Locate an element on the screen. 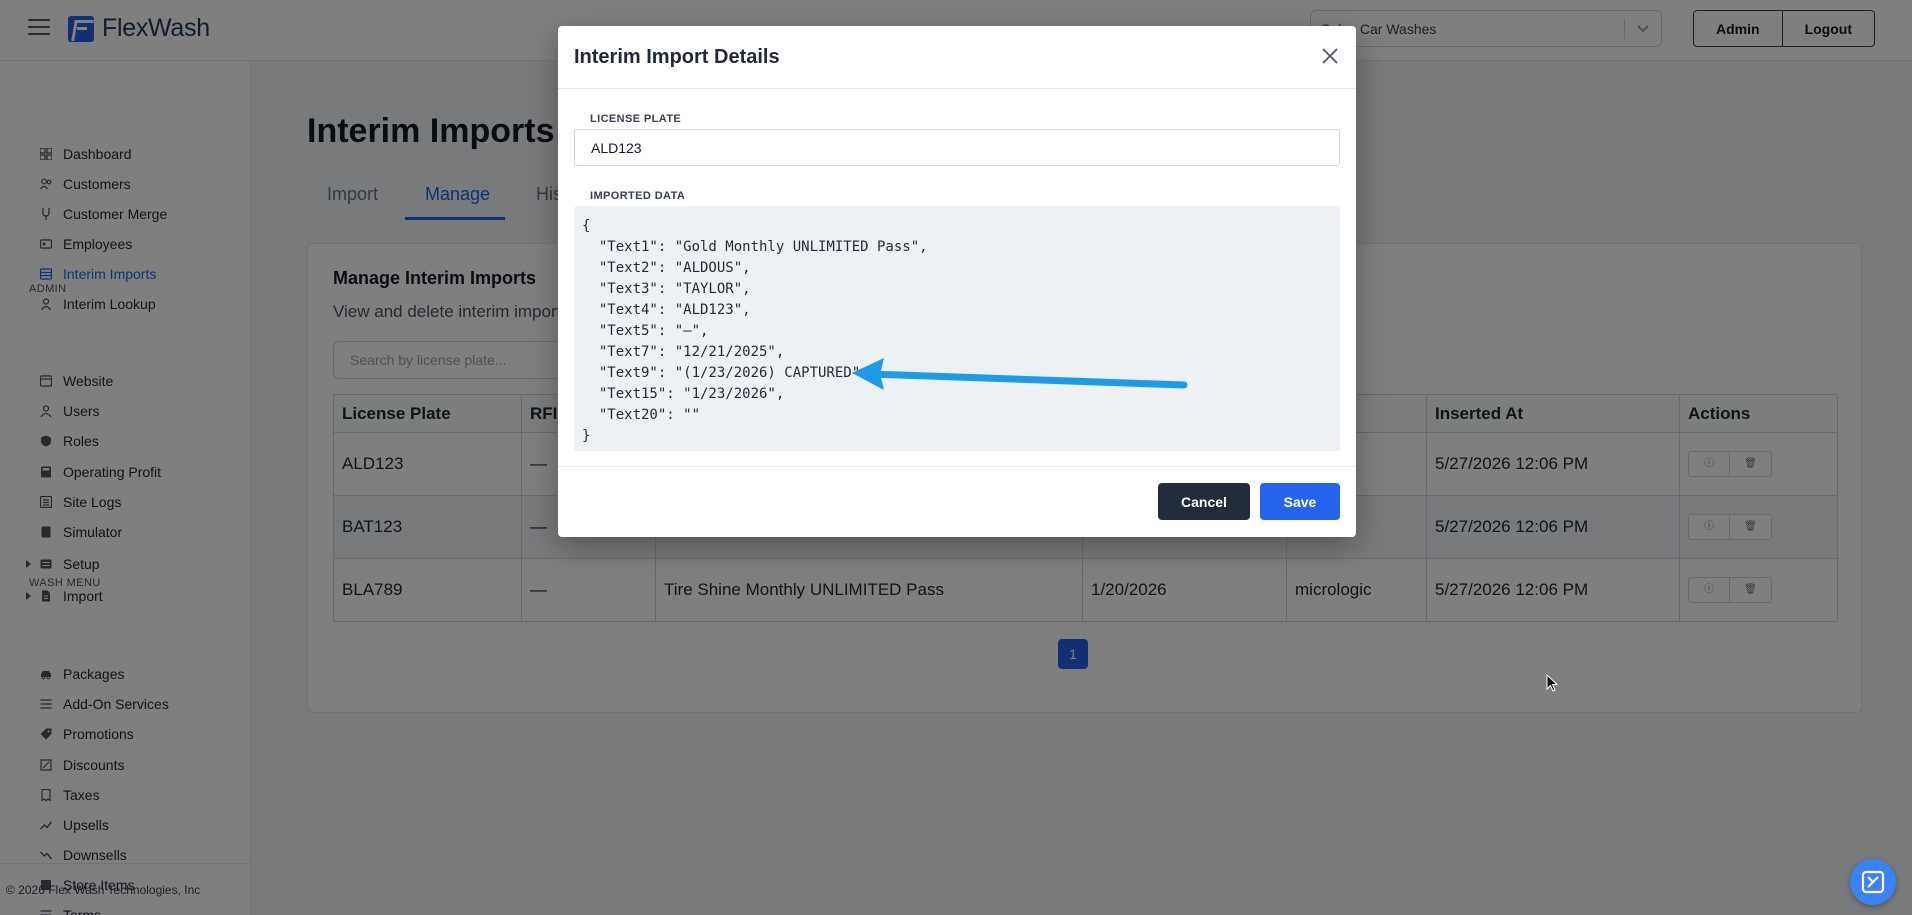  support-icon is located at coordinates (1873, 882).